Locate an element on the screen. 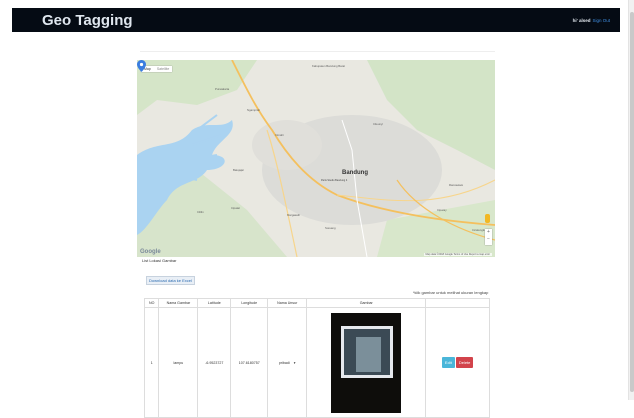 This screenshot has width=634, height=418. google-logo: Google is located at coordinates (150, 252).